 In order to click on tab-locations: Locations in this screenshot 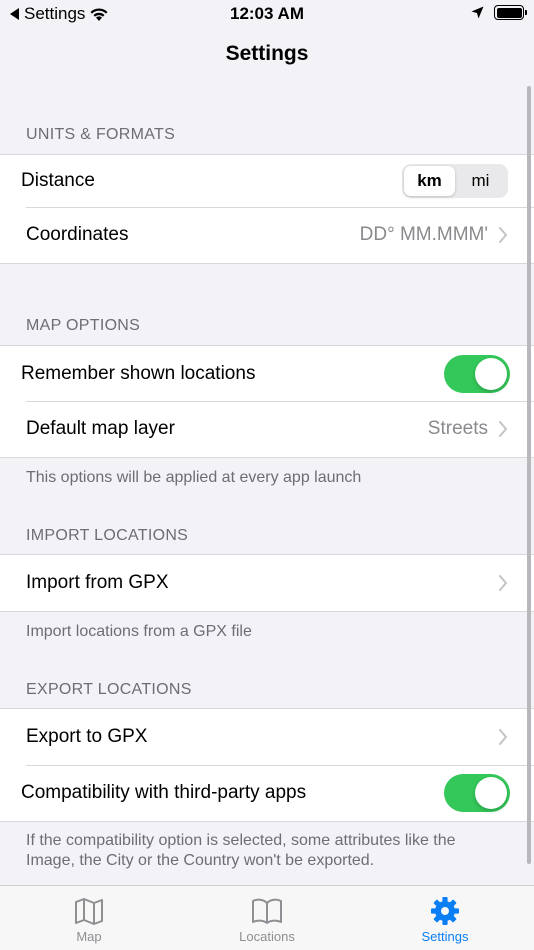, I will do `click(267, 918)`.